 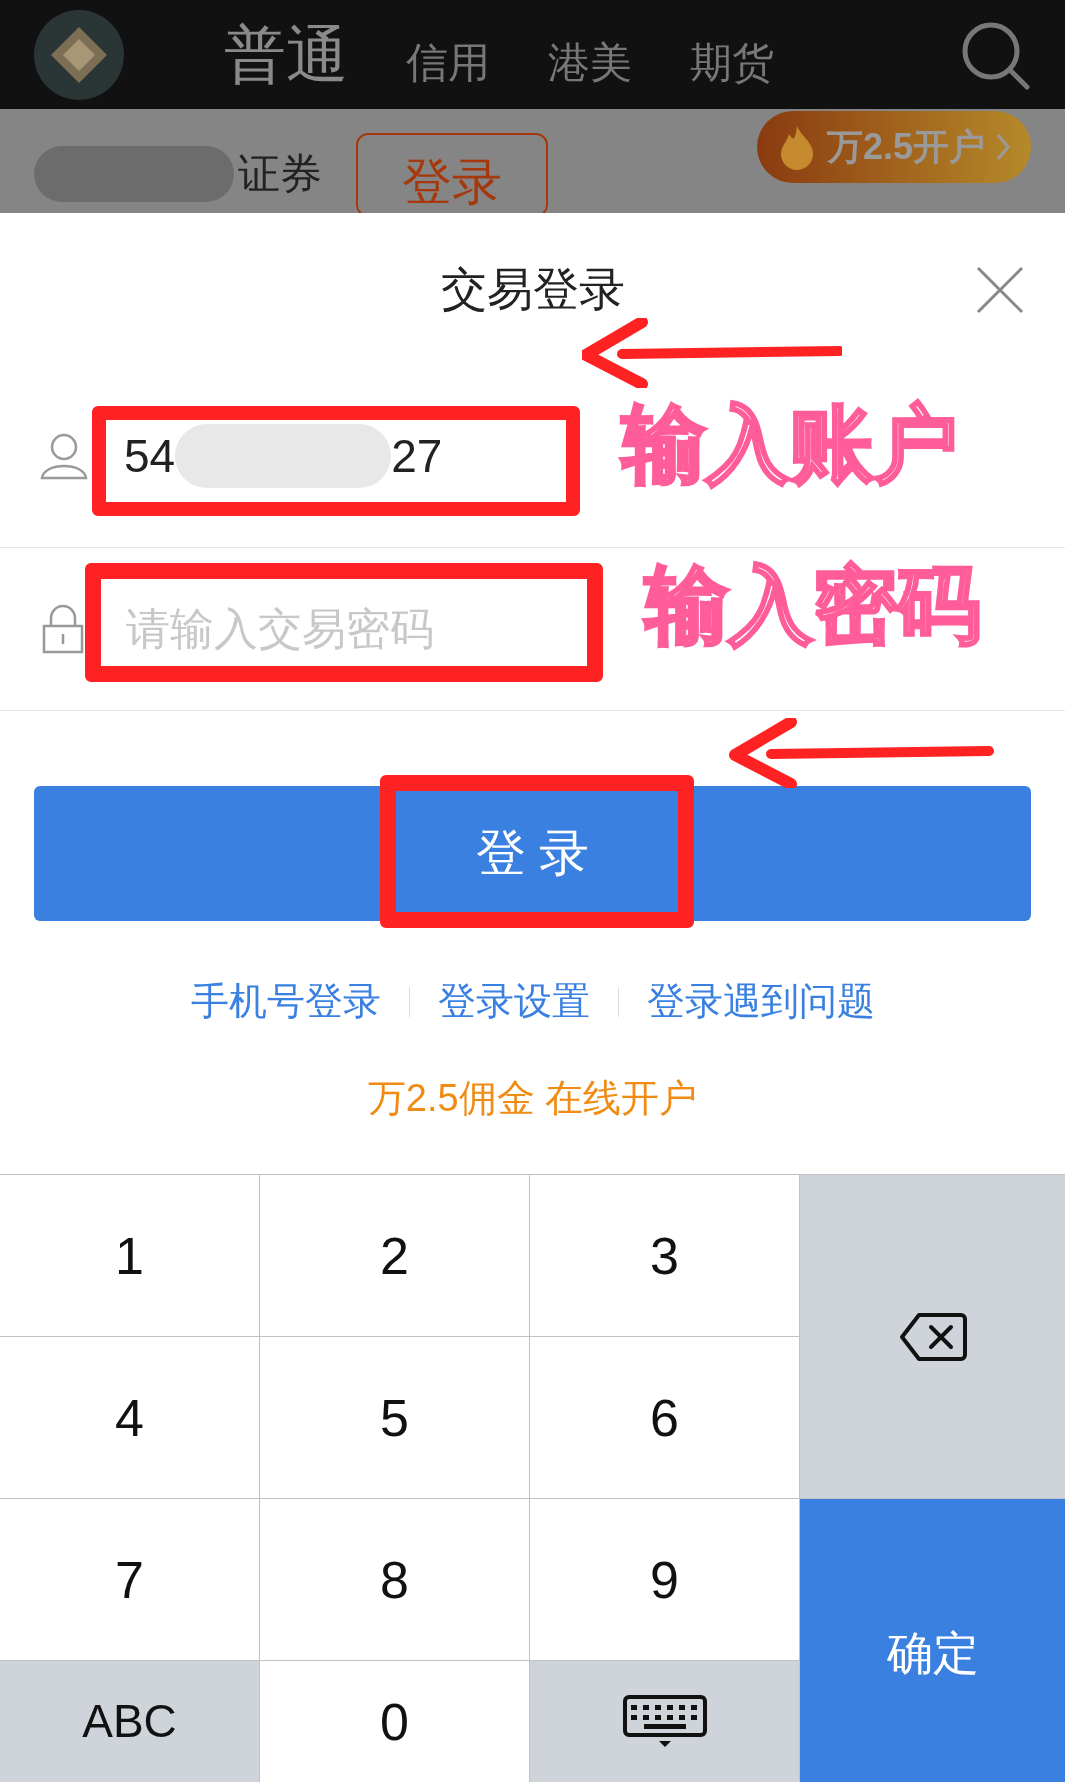 What do you see at coordinates (286, 54) in the screenshot?
I see `nav-tab: 普通` at bounding box center [286, 54].